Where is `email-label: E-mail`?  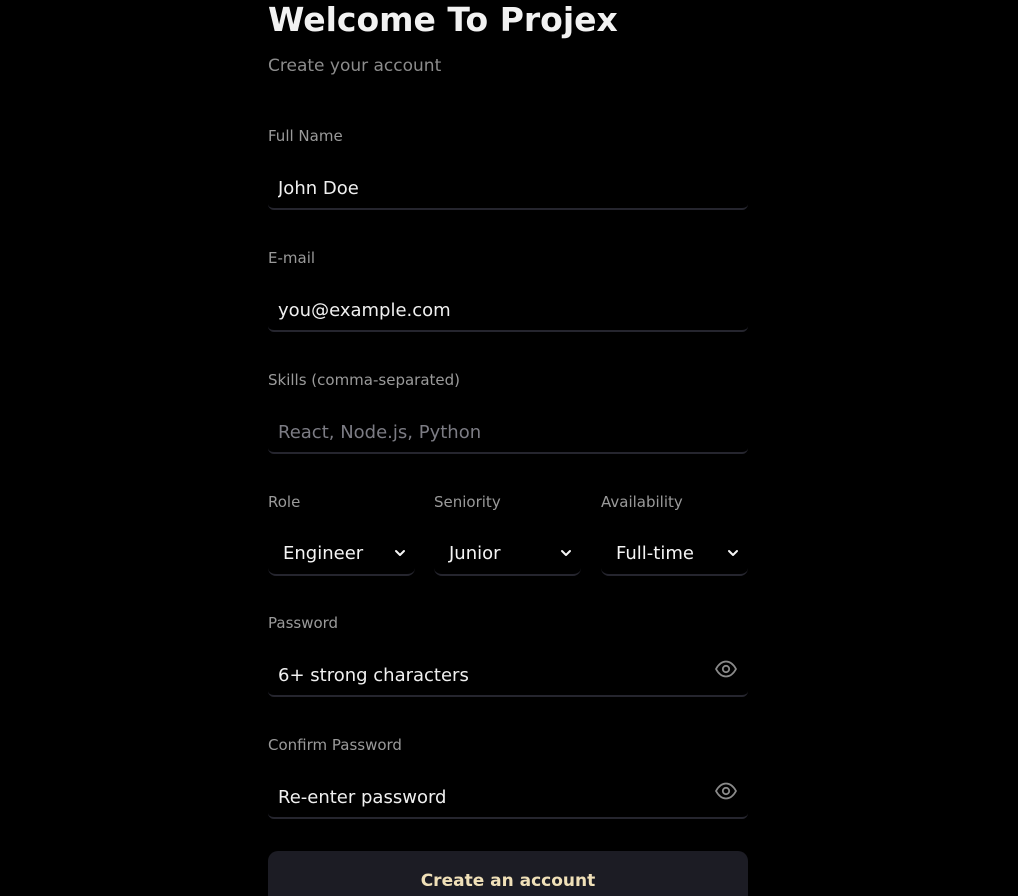
email-label: E-mail is located at coordinates (292, 258).